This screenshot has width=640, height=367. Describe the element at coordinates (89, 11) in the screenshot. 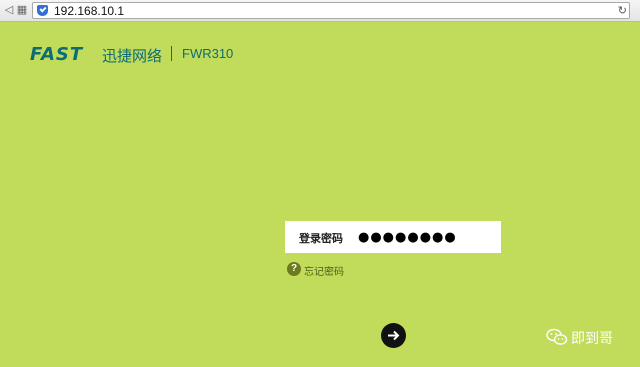

I see `url-text: 192.168.10.1` at that location.